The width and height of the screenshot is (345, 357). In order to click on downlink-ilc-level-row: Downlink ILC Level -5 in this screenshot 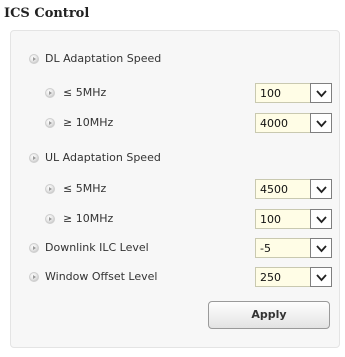, I will do `click(175, 249)`.